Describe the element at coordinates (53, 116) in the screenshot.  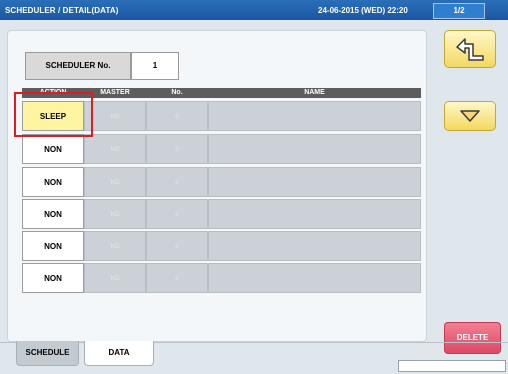
I see `action-cell: SLEEP` at that location.